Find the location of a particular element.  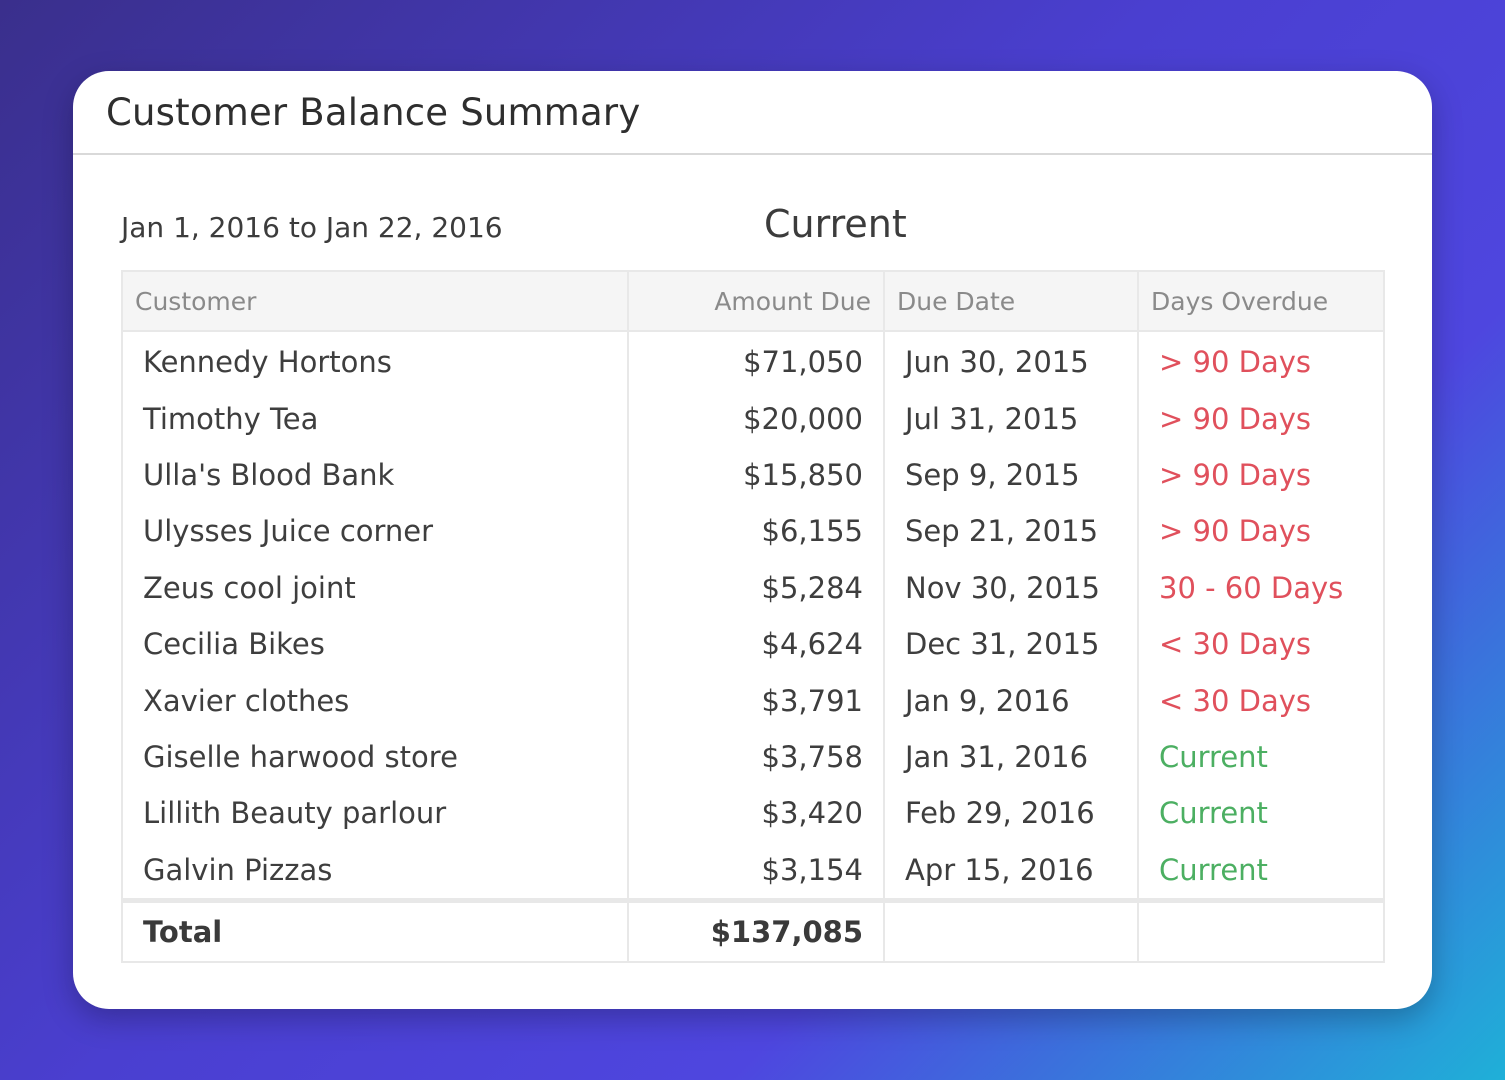

table-row: Galvin Pizzas $3,154 Apr 15, 2016 Current is located at coordinates (753, 871).